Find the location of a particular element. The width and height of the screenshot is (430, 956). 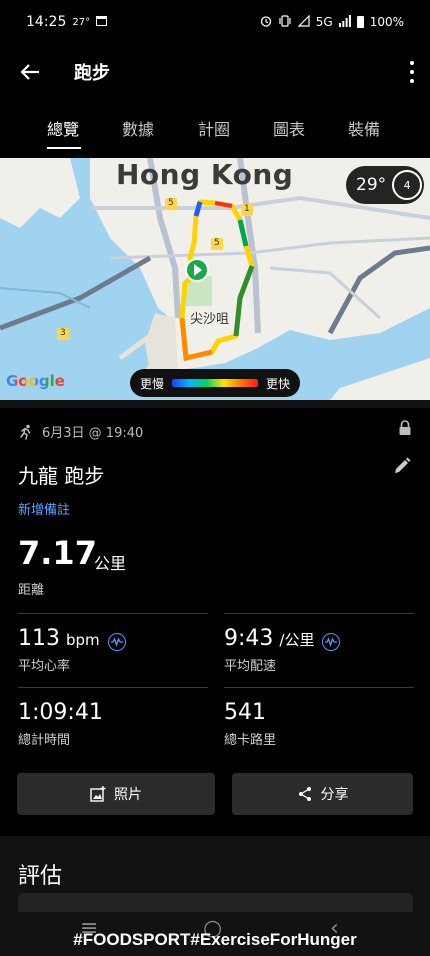

pencil-icon is located at coordinates (402, 466).